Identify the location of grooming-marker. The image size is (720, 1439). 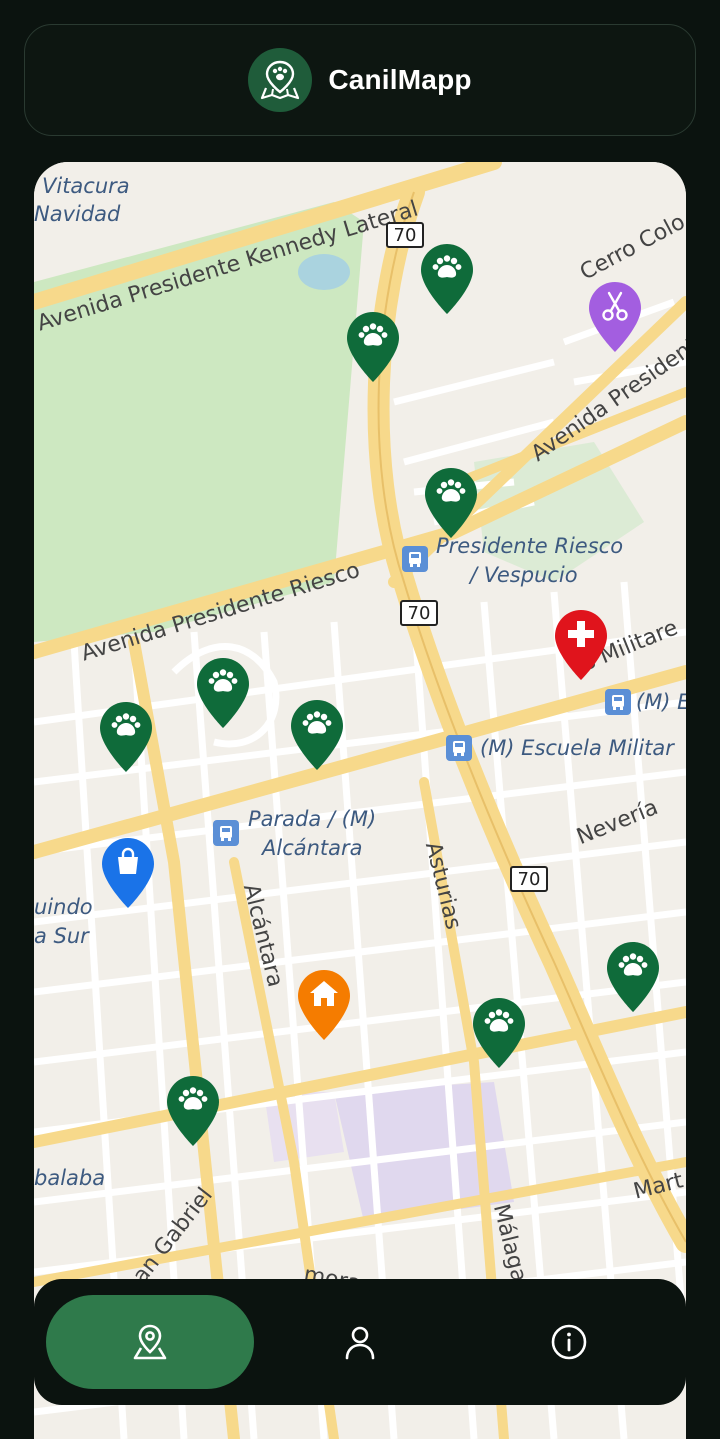
(615, 318).